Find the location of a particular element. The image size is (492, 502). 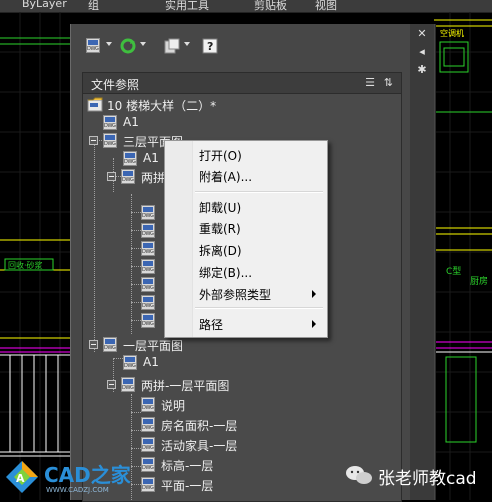

menu-item-reload: 重载(R) is located at coordinates (246, 227).